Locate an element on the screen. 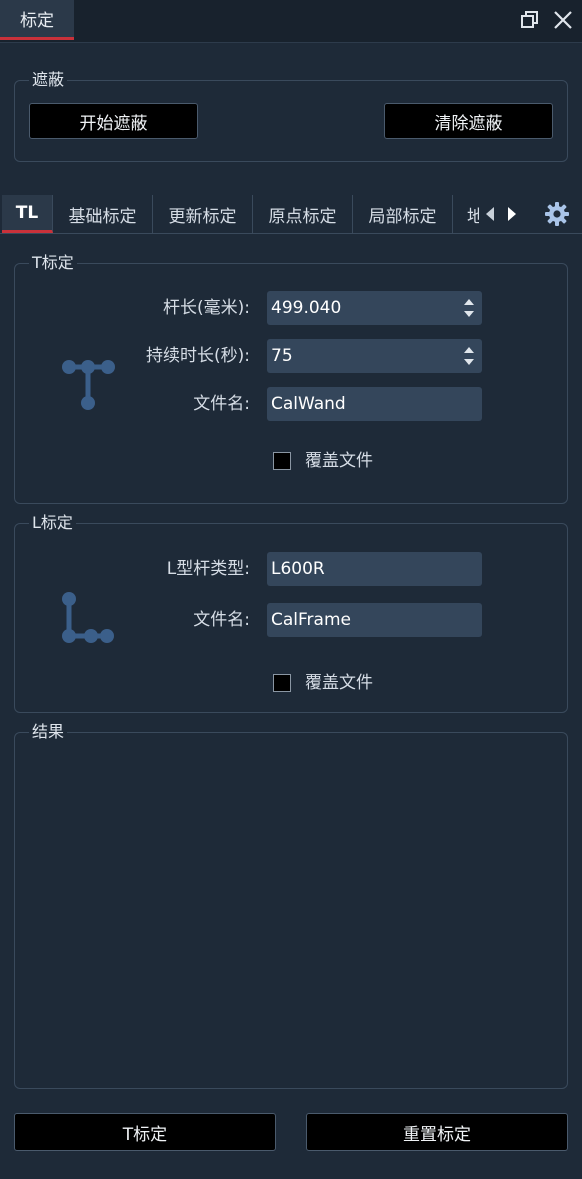 The height and width of the screenshot is (1179, 582). tab-tl: TL is located at coordinates (27, 214).